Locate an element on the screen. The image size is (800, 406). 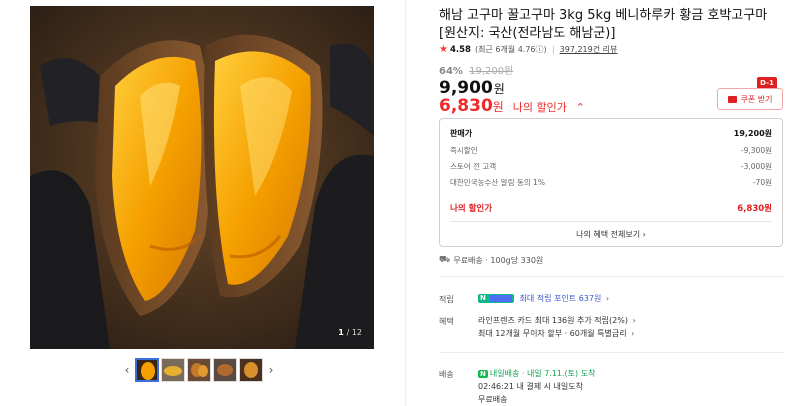
rating-recent-close: ) is located at coordinates (545, 49).